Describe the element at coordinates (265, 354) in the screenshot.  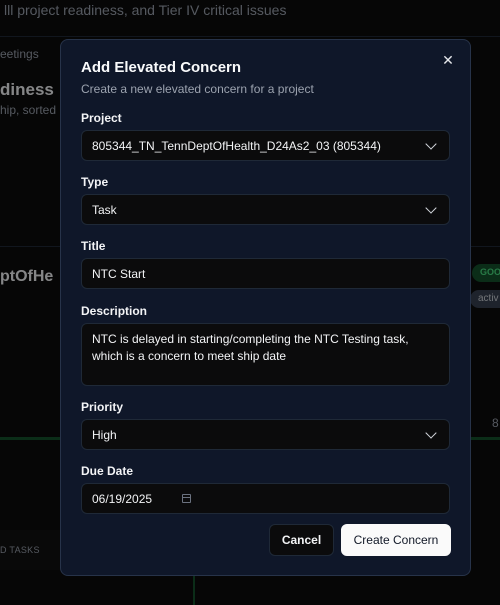
I see `description-textarea` at that location.